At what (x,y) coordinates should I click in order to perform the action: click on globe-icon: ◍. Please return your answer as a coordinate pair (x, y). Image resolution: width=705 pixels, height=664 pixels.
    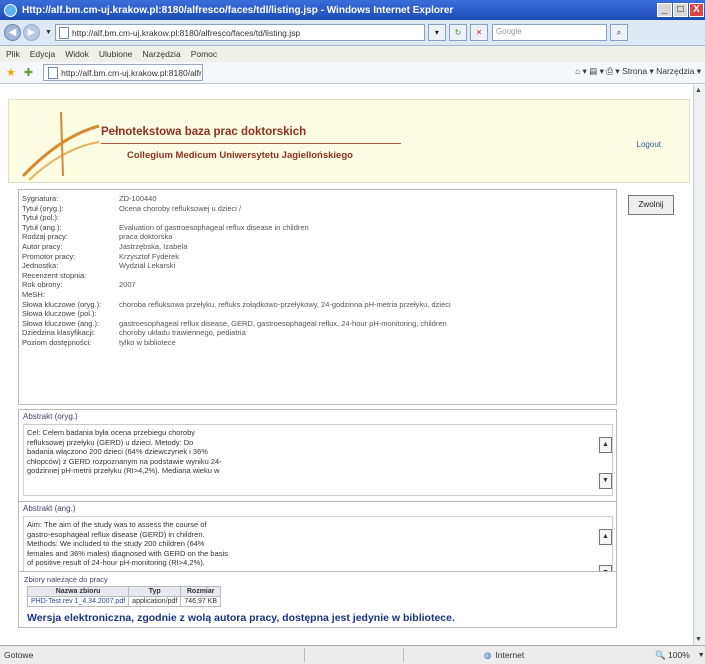
    Looking at the image, I should click on (488, 654).